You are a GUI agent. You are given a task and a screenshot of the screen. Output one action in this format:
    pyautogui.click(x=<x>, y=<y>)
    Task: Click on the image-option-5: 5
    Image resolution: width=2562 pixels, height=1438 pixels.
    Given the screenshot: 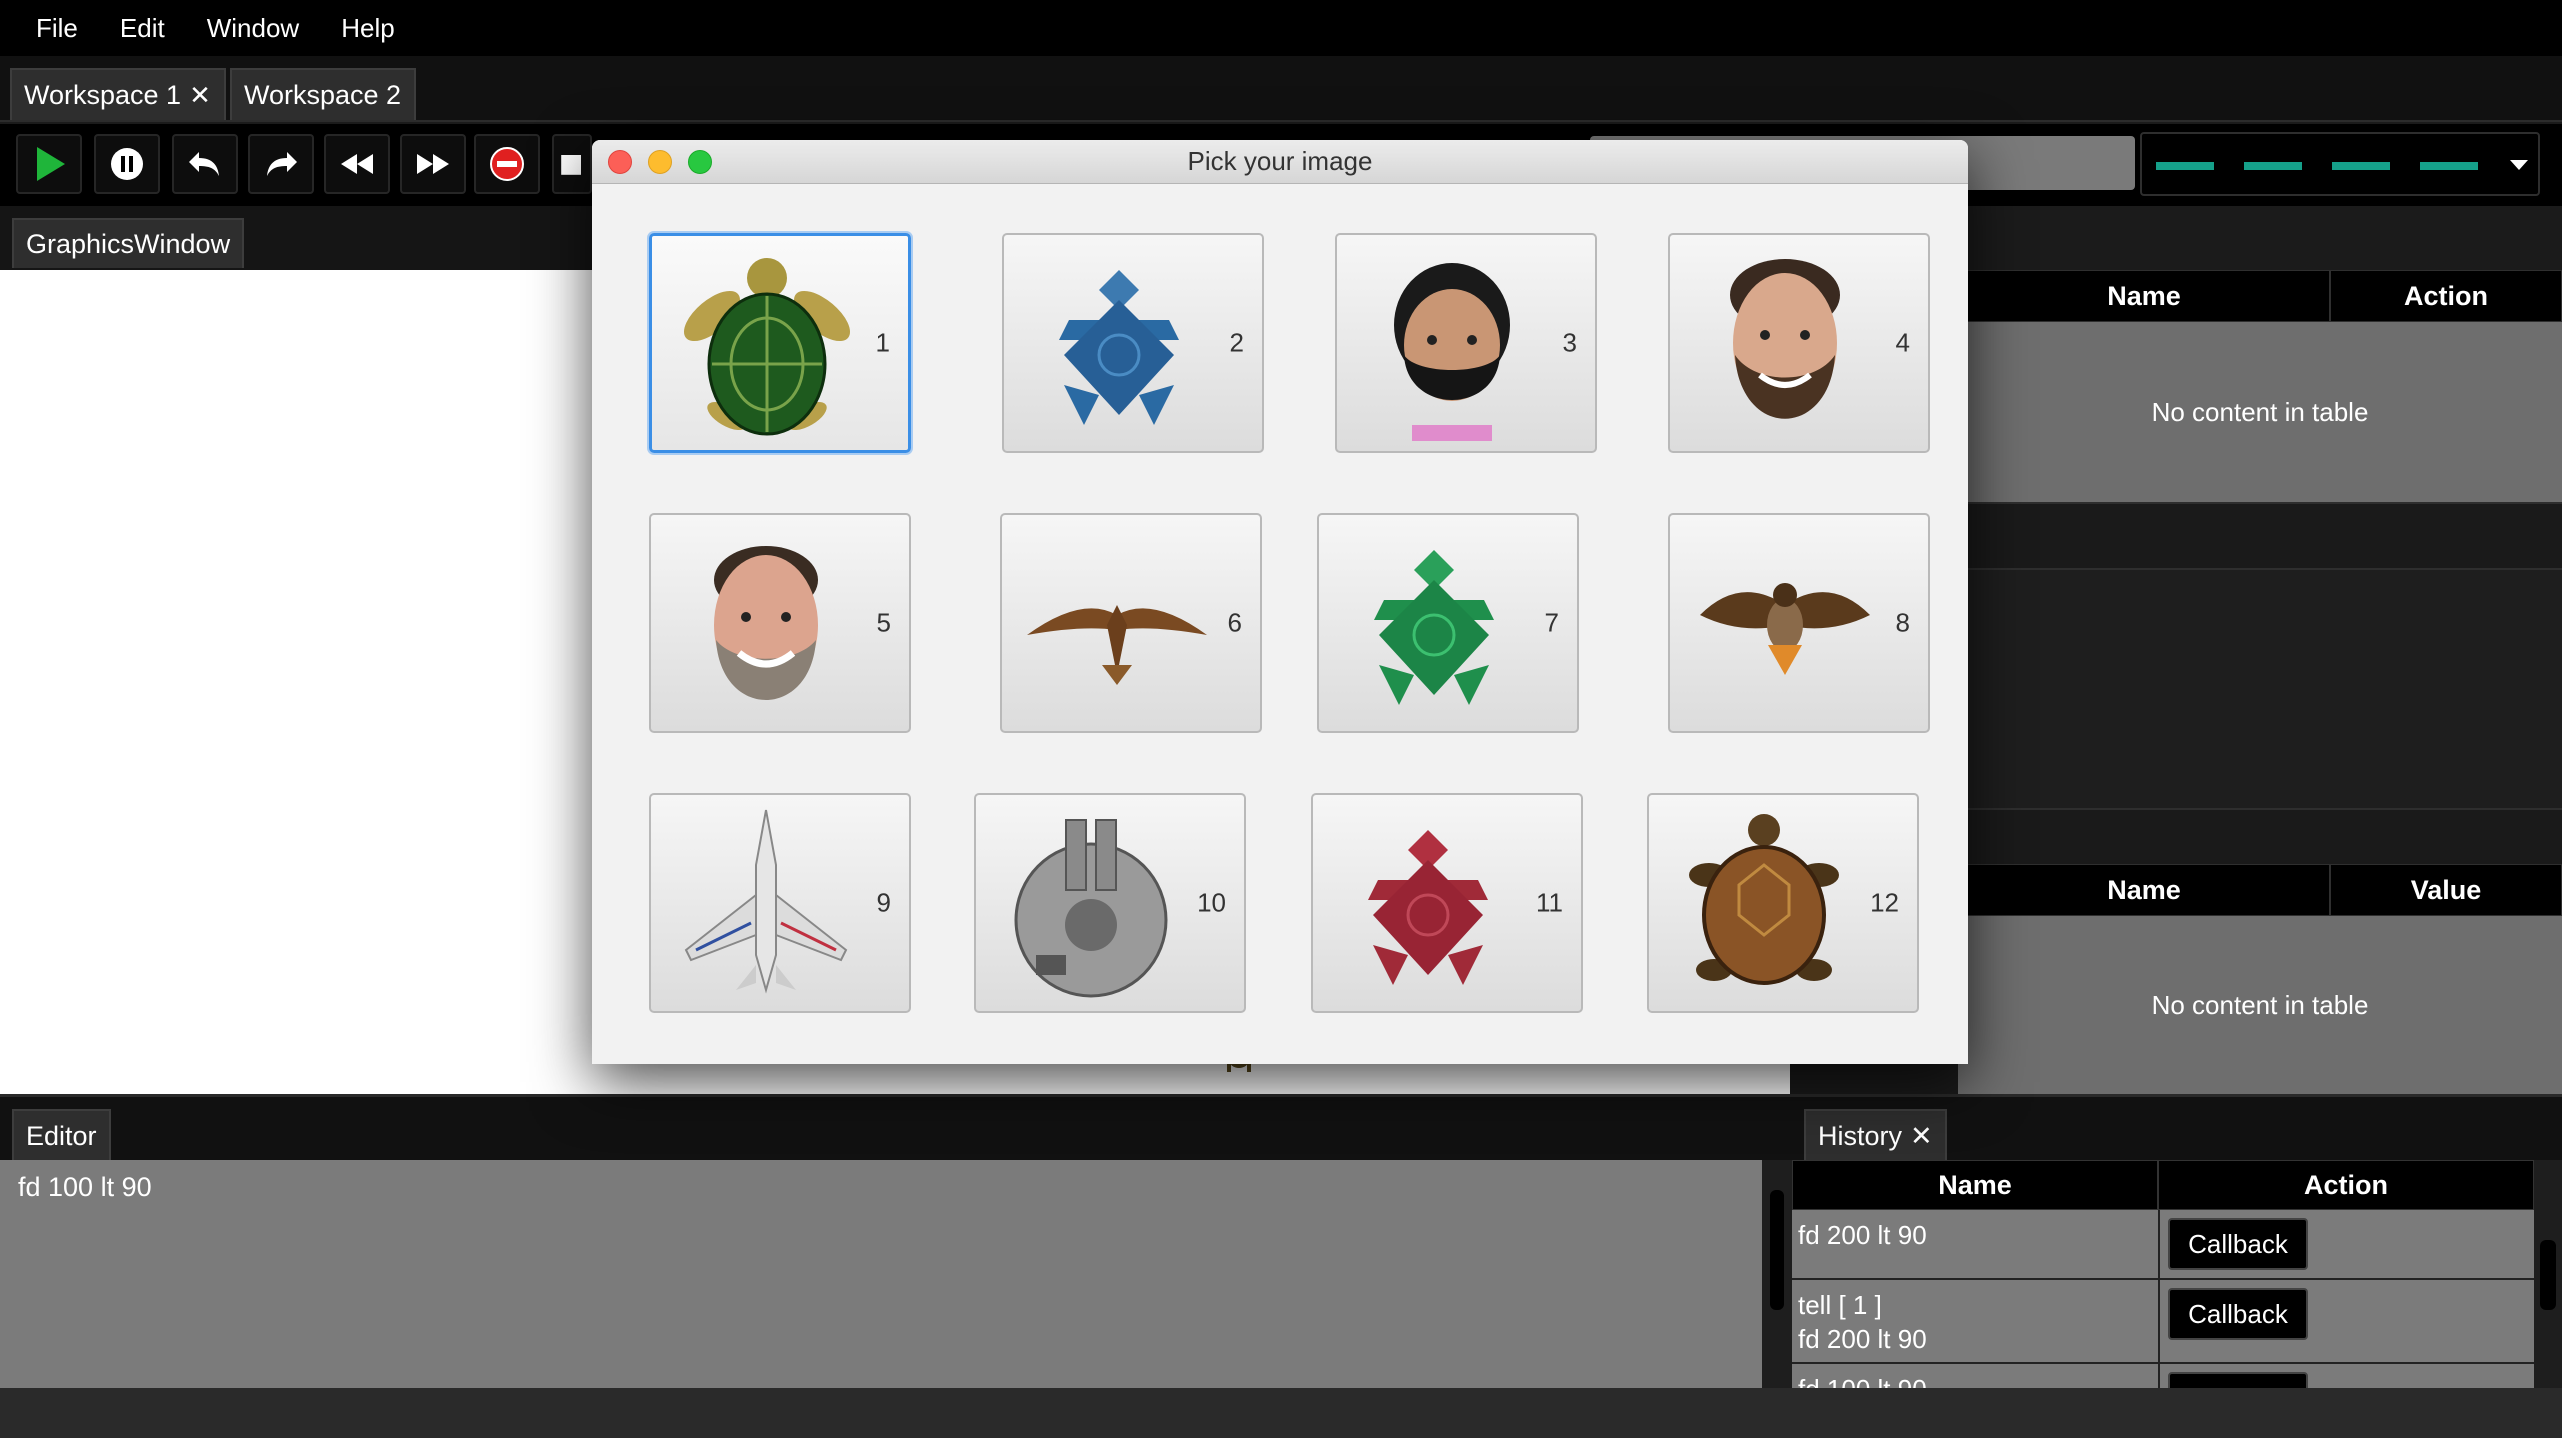 What is the action you would take?
    pyautogui.click(x=780, y=623)
    